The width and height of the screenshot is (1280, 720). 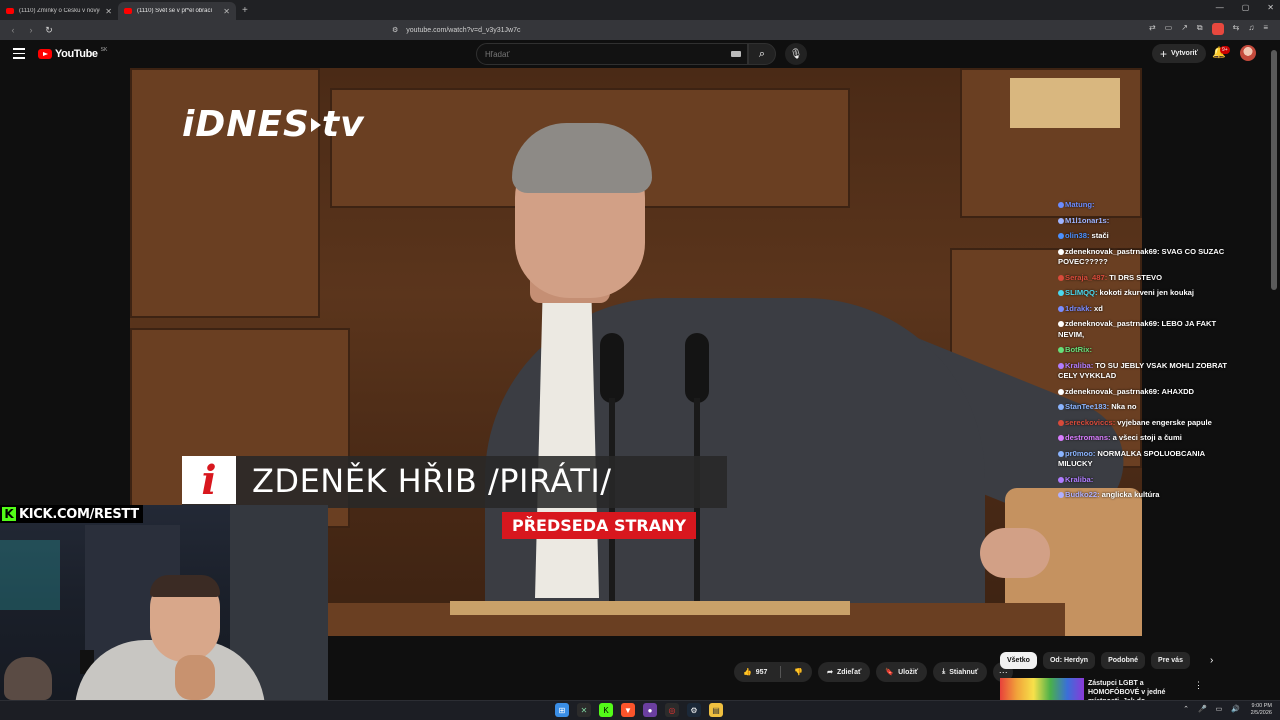 I want to click on search-box, so click(x=612, y=54).